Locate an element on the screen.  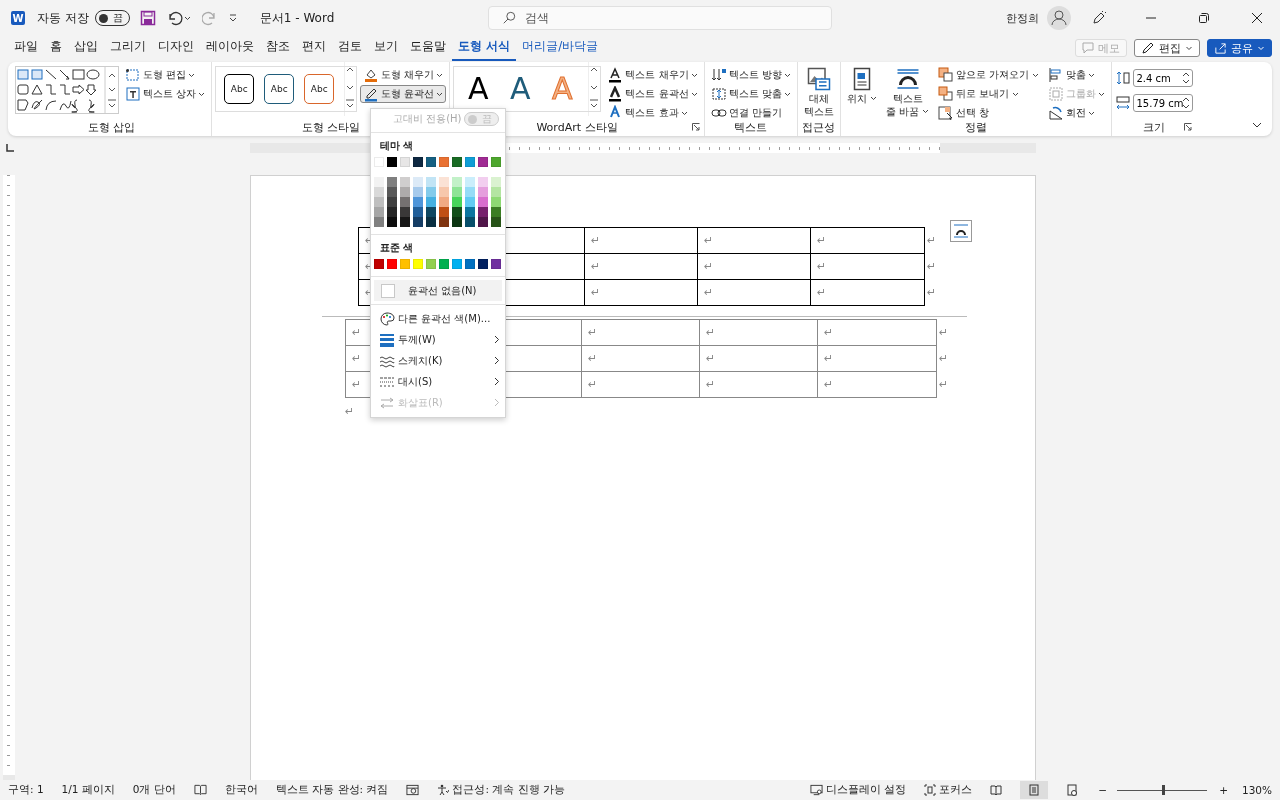
ribbon-button: 뒤로 보내기 is located at coordinates (988, 94).